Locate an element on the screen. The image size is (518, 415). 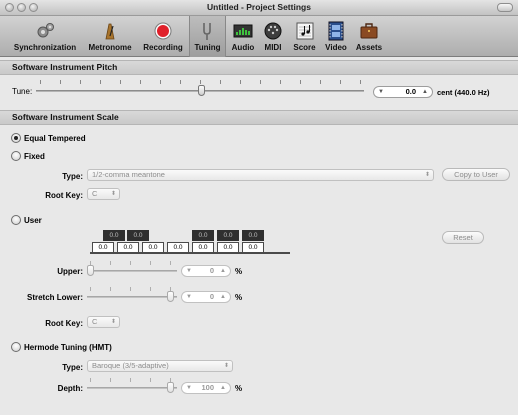
tune-slider is located at coordinates (200, 90).